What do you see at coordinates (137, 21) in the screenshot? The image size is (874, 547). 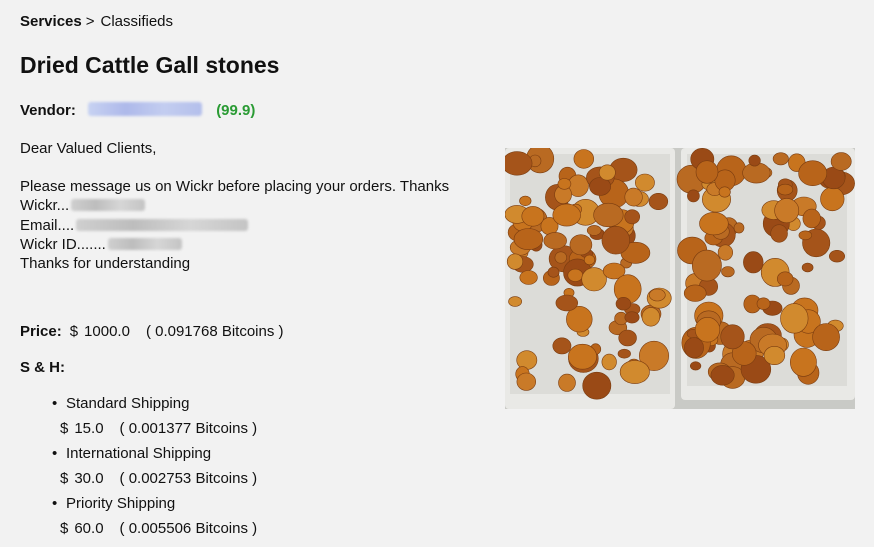 I see `breadcrumb-current: Classifieds` at bounding box center [137, 21].